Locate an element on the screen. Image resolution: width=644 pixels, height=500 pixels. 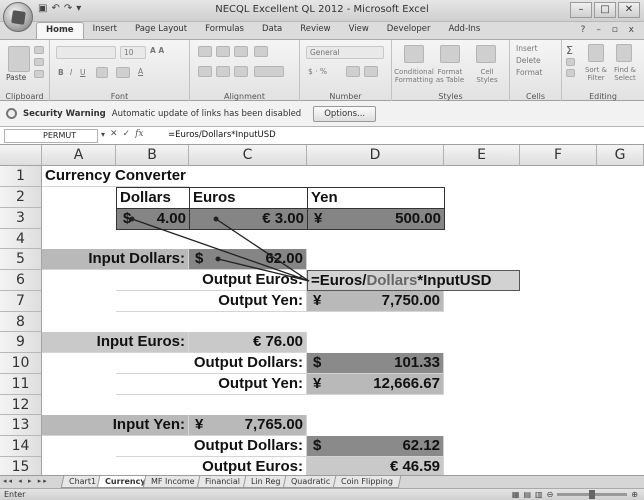
tab-home: Home is located at coordinates (60, 30).